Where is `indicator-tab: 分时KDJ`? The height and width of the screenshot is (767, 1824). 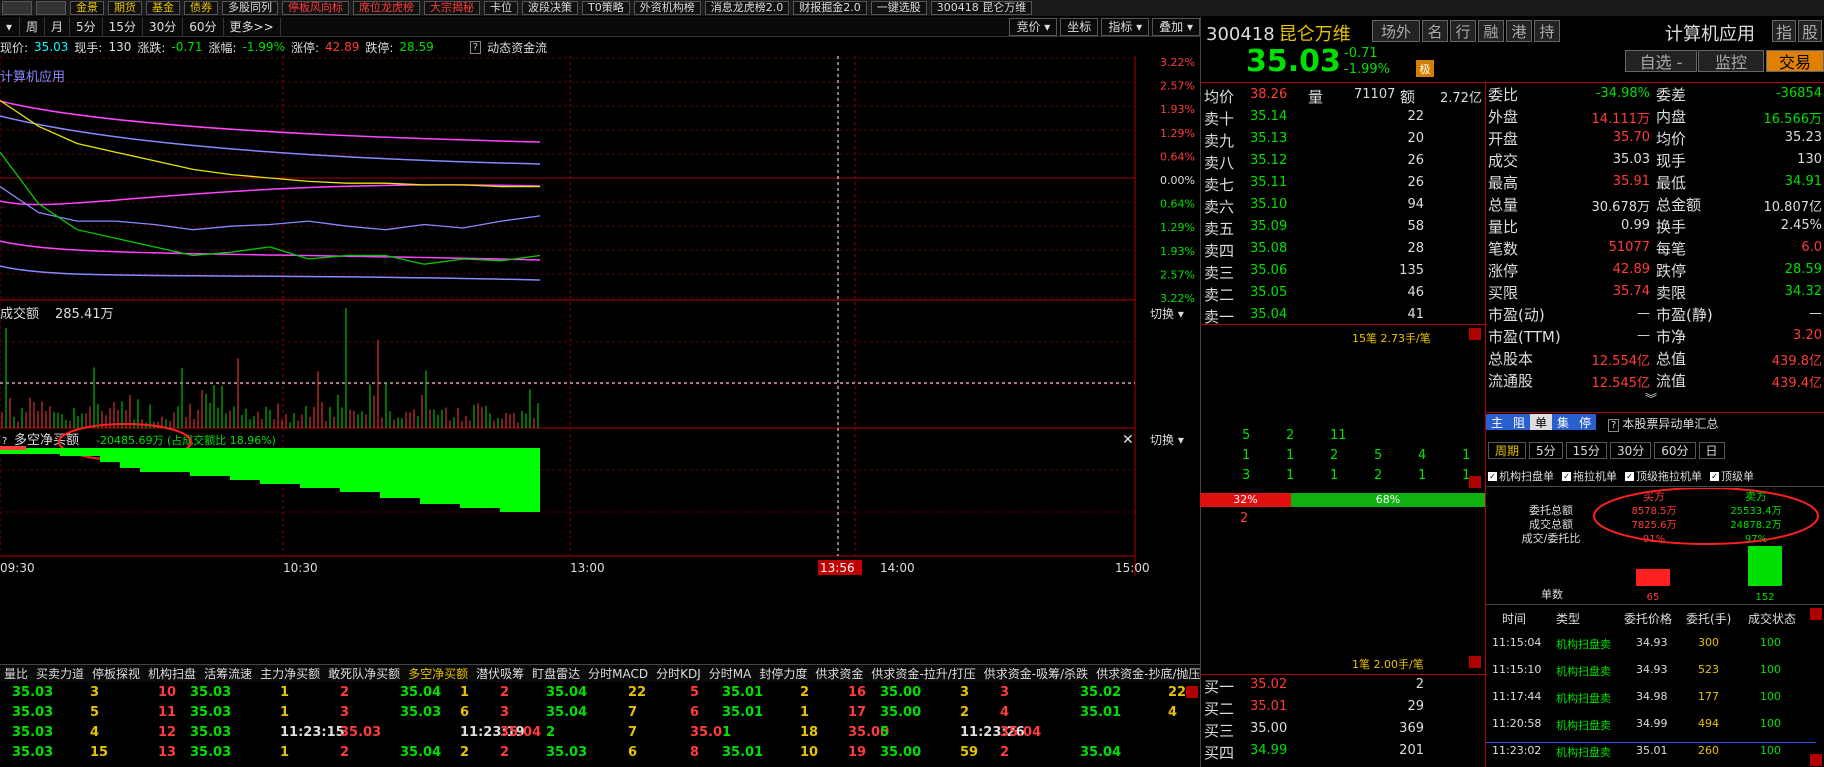 indicator-tab: 分时KDJ is located at coordinates (678, 673).